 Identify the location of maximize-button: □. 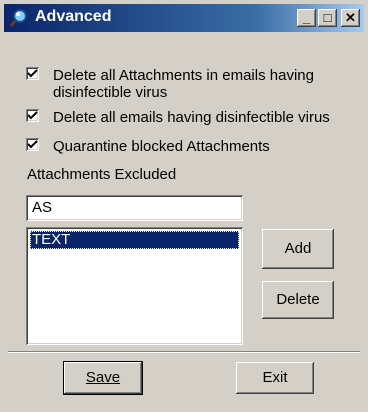
(327, 18).